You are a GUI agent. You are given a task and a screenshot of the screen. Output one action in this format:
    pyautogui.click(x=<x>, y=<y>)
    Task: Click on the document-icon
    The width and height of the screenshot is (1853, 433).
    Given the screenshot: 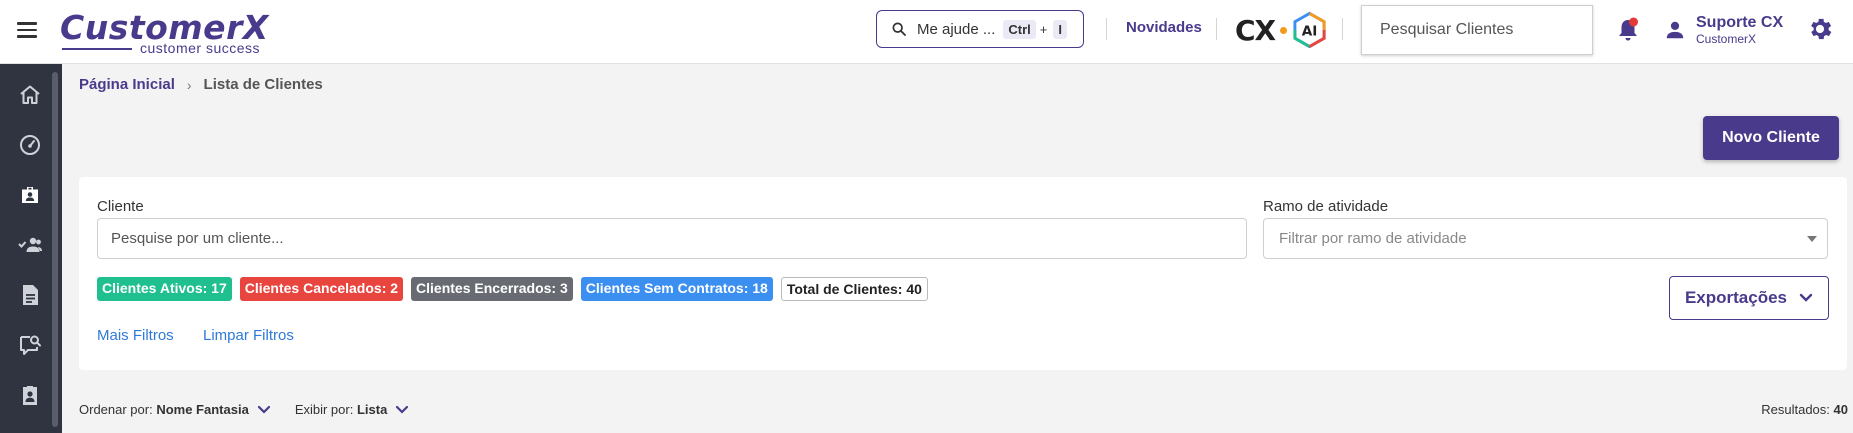 What is the action you would take?
    pyautogui.click(x=30, y=295)
    